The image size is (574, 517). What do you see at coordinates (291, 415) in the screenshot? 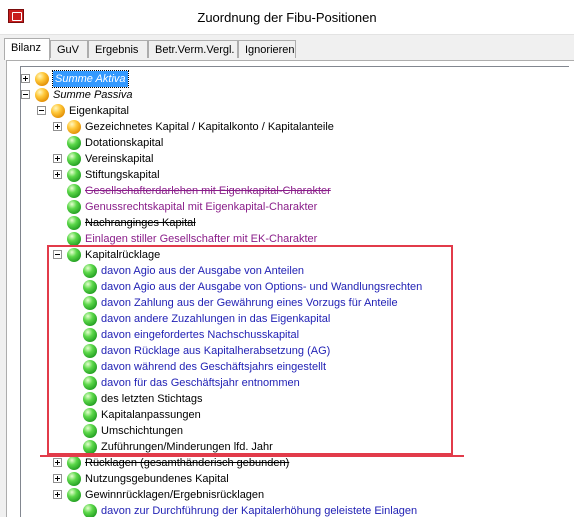
I see `tree-node: Kapitalanpassungen` at bounding box center [291, 415].